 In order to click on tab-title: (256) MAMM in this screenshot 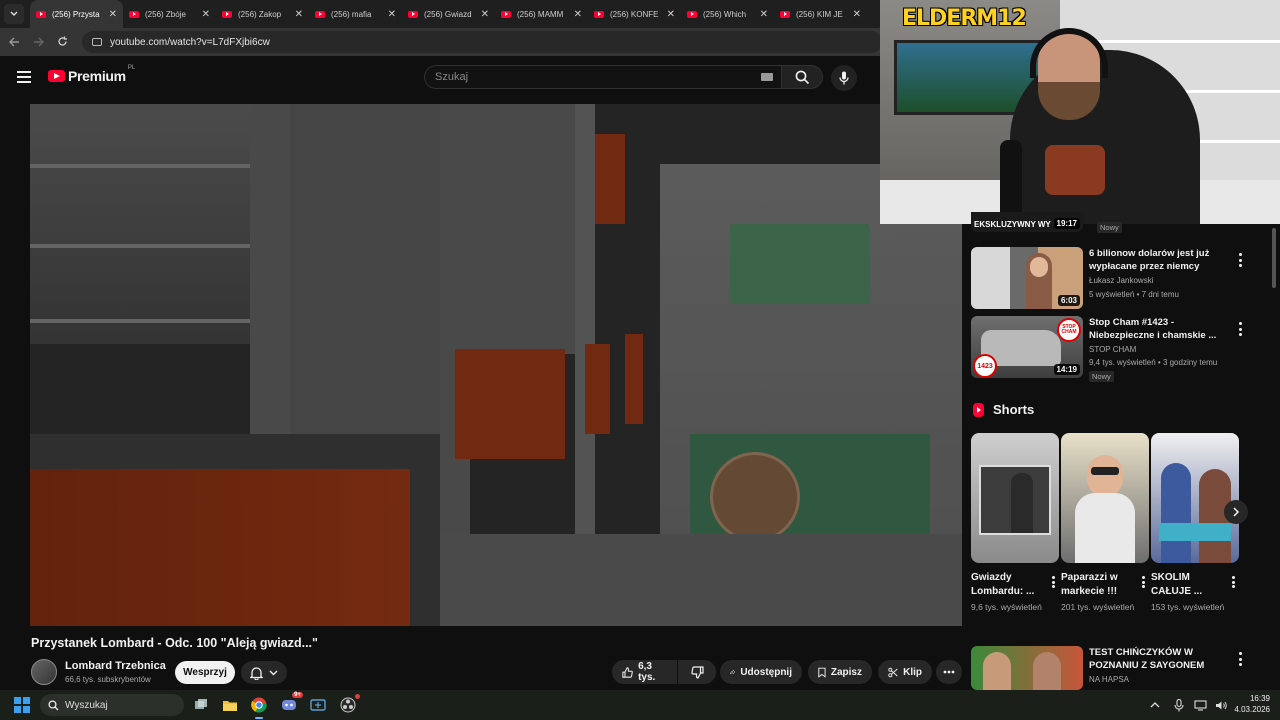, I will do `click(540, 14)`.